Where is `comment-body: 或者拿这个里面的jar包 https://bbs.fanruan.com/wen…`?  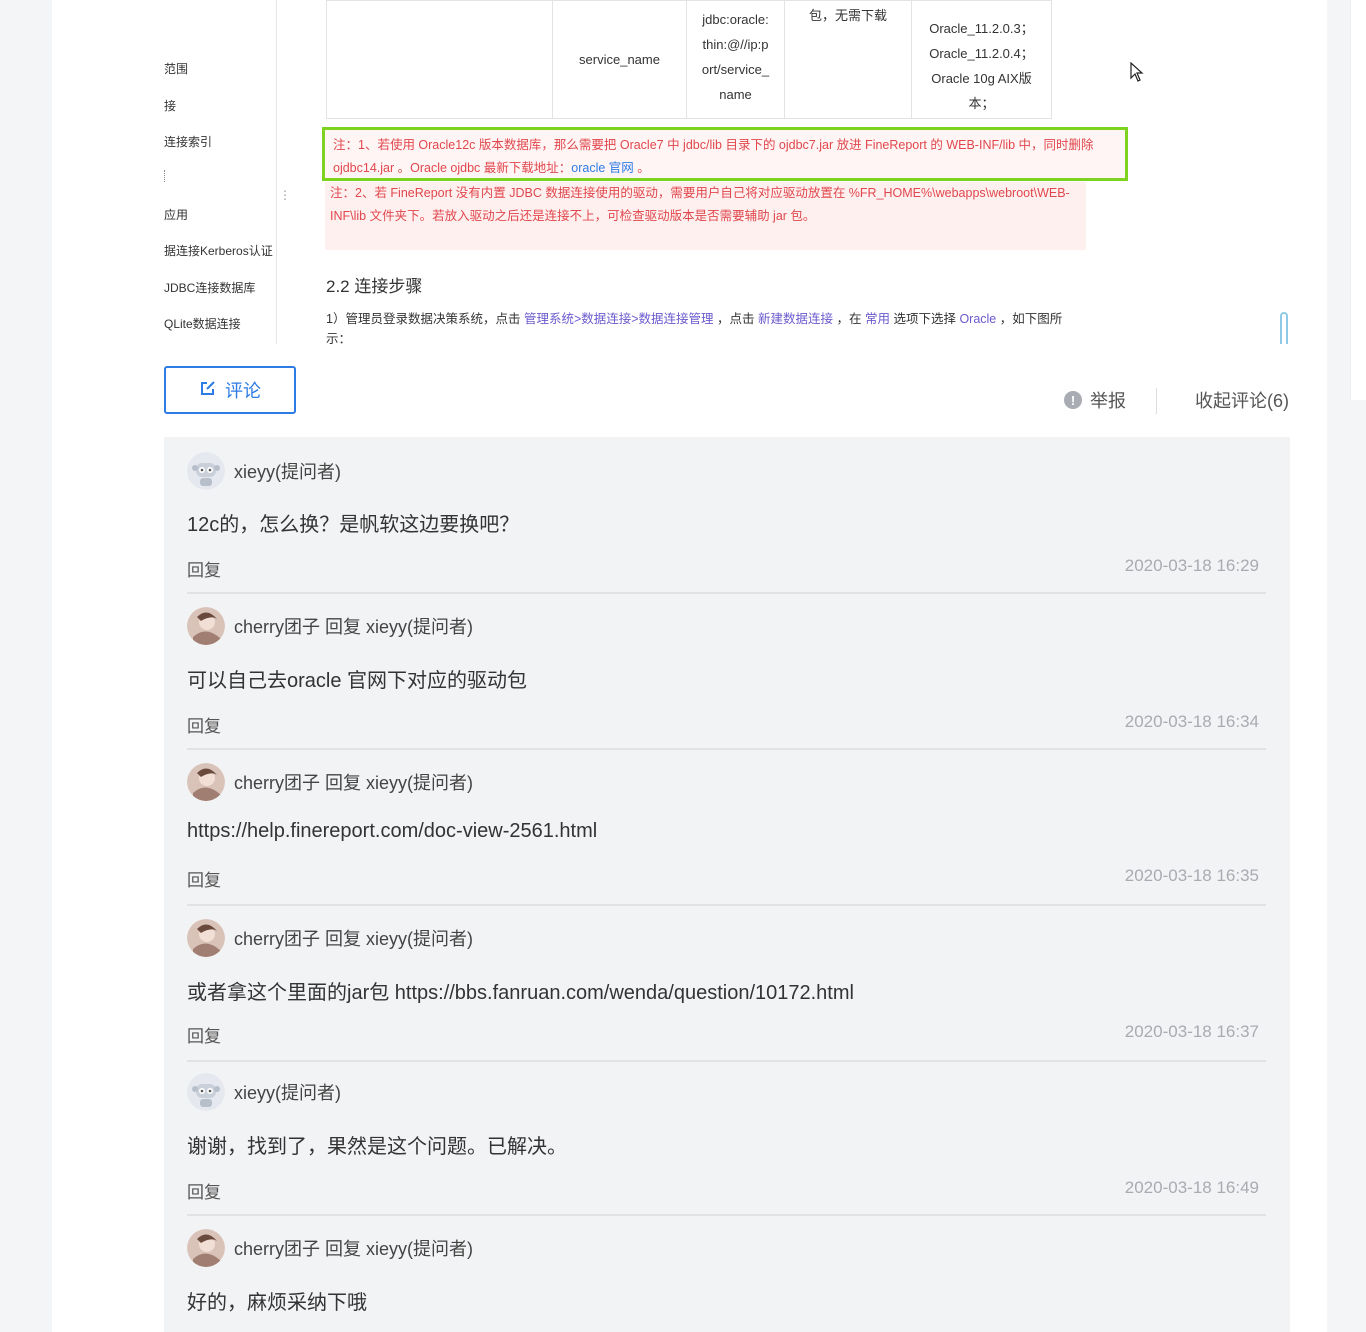 comment-body: 或者拿这个里面的jar包 https://bbs.fanruan.com/wen… is located at coordinates (520, 993).